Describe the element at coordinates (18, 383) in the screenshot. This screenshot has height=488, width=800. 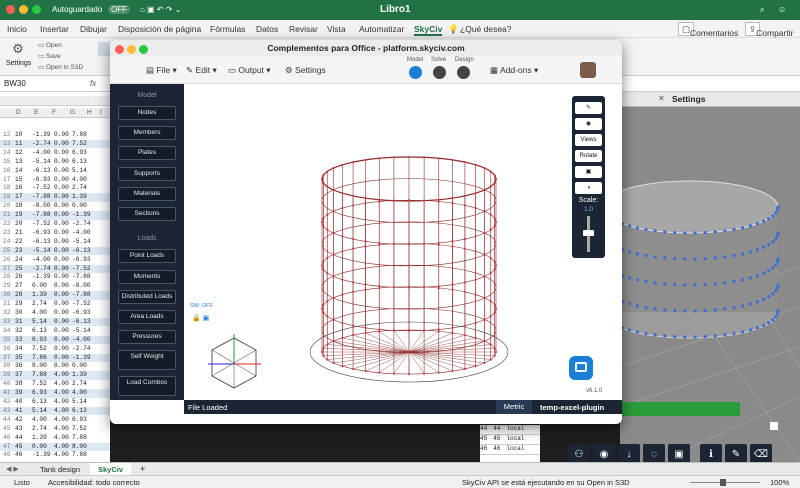
I see `table-cell: 38` at that location.